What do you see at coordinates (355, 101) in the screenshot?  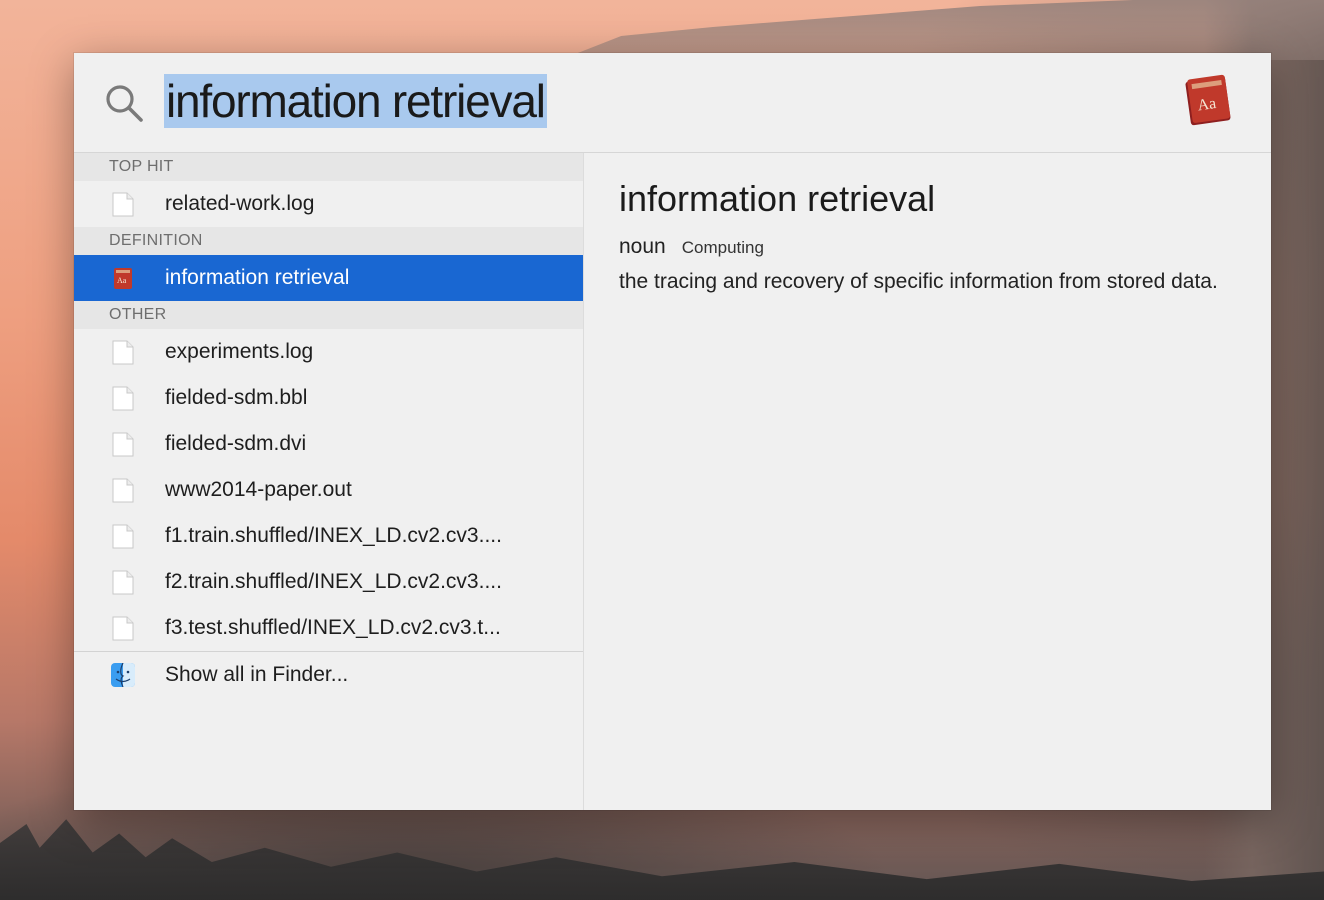 I see `search-input: information retrieval` at bounding box center [355, 101].